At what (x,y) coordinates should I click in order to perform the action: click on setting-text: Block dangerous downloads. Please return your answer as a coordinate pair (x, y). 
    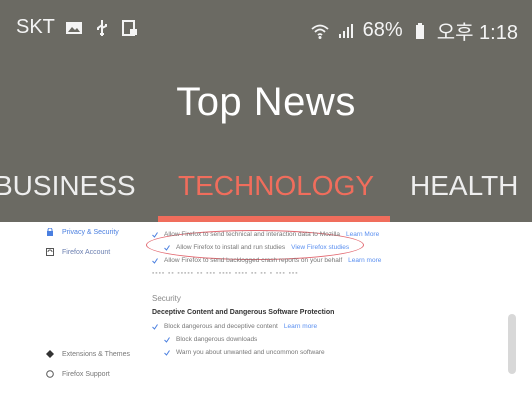
    Looking at the image, I should click on (217, 339).